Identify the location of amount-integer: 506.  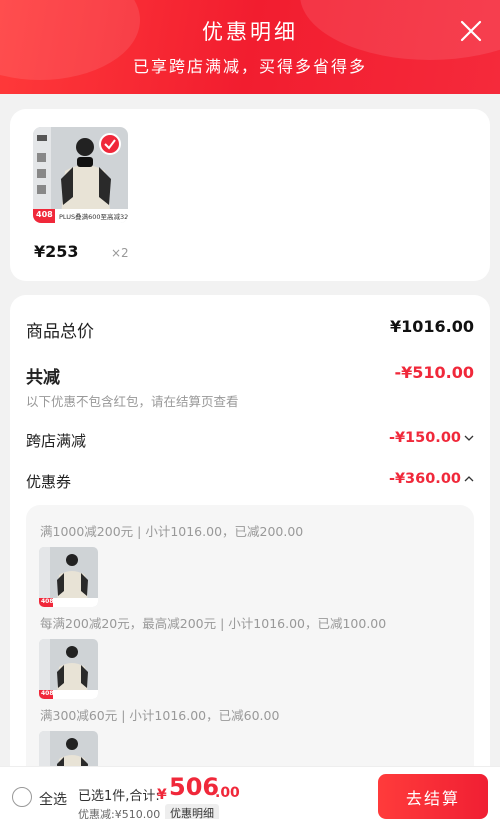
(194, 787).